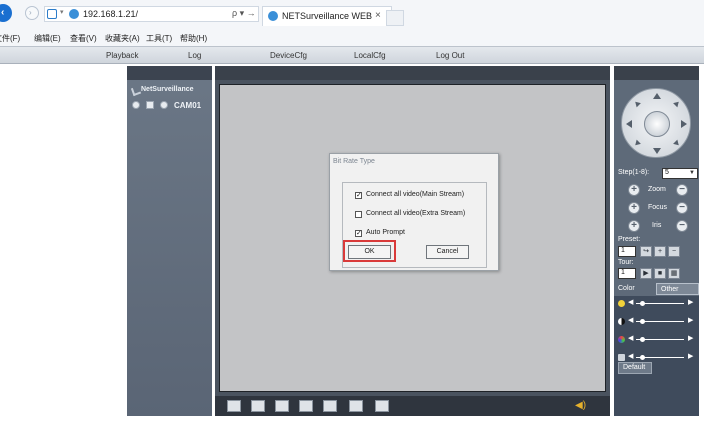 This screenshot has height=424, width=704. What do you see at coordinates (330, 406) in the screenshot?
I see `sixteen-view-icon` at bounding box center [330, 406].